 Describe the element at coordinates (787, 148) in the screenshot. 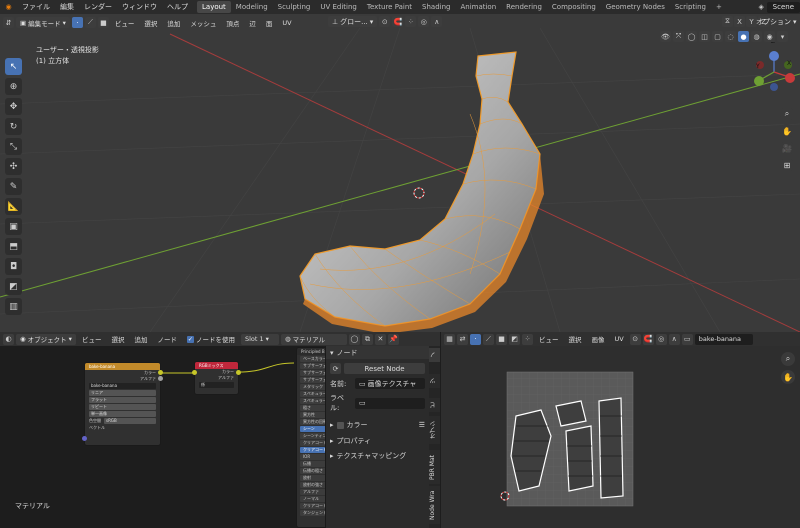

I see `camera-icon: 🎥` at that location.